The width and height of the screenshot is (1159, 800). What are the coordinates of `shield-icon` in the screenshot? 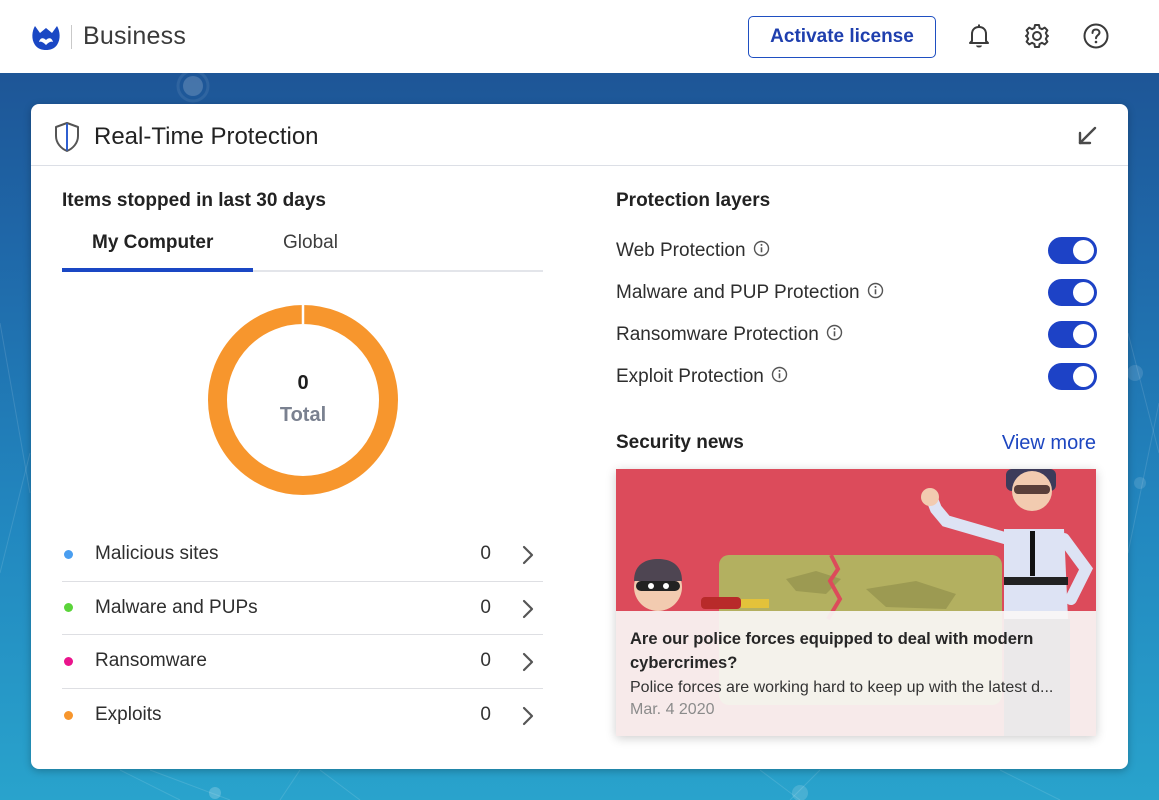 It's located at (67, 137).